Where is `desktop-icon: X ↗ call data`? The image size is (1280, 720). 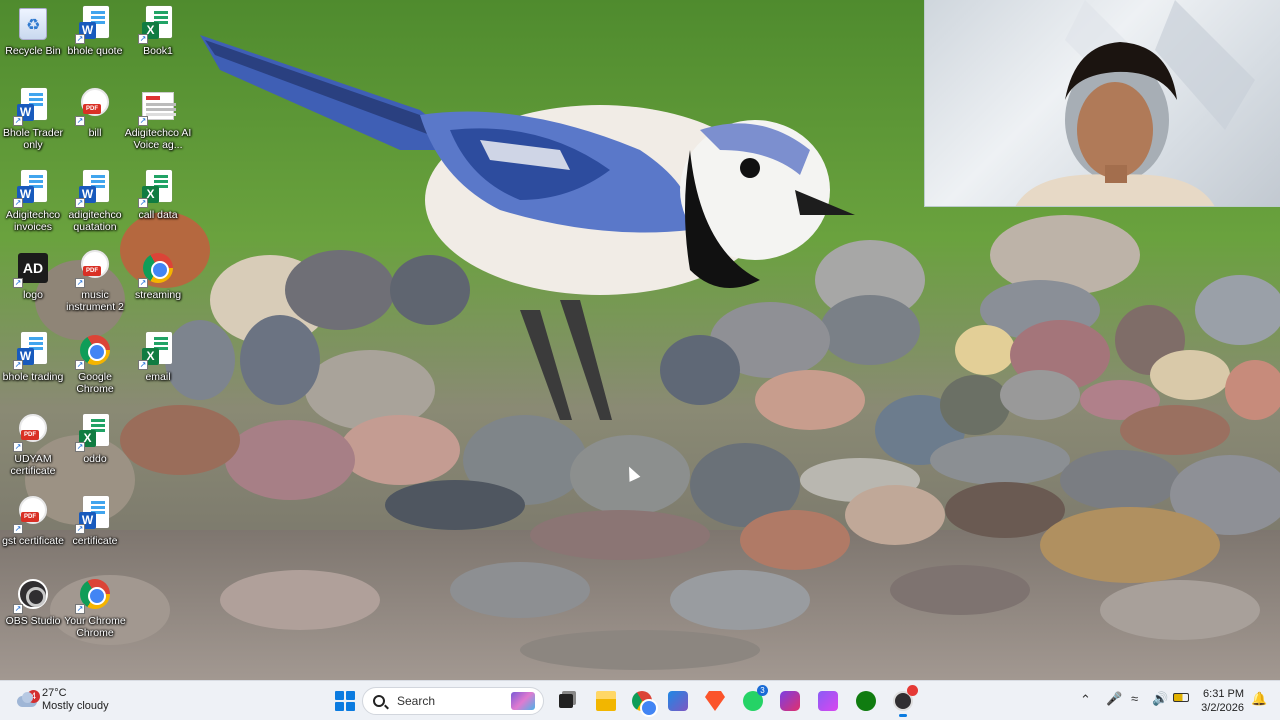 desktop-icon: X ↗ call data is located at coordinates (158, 195).